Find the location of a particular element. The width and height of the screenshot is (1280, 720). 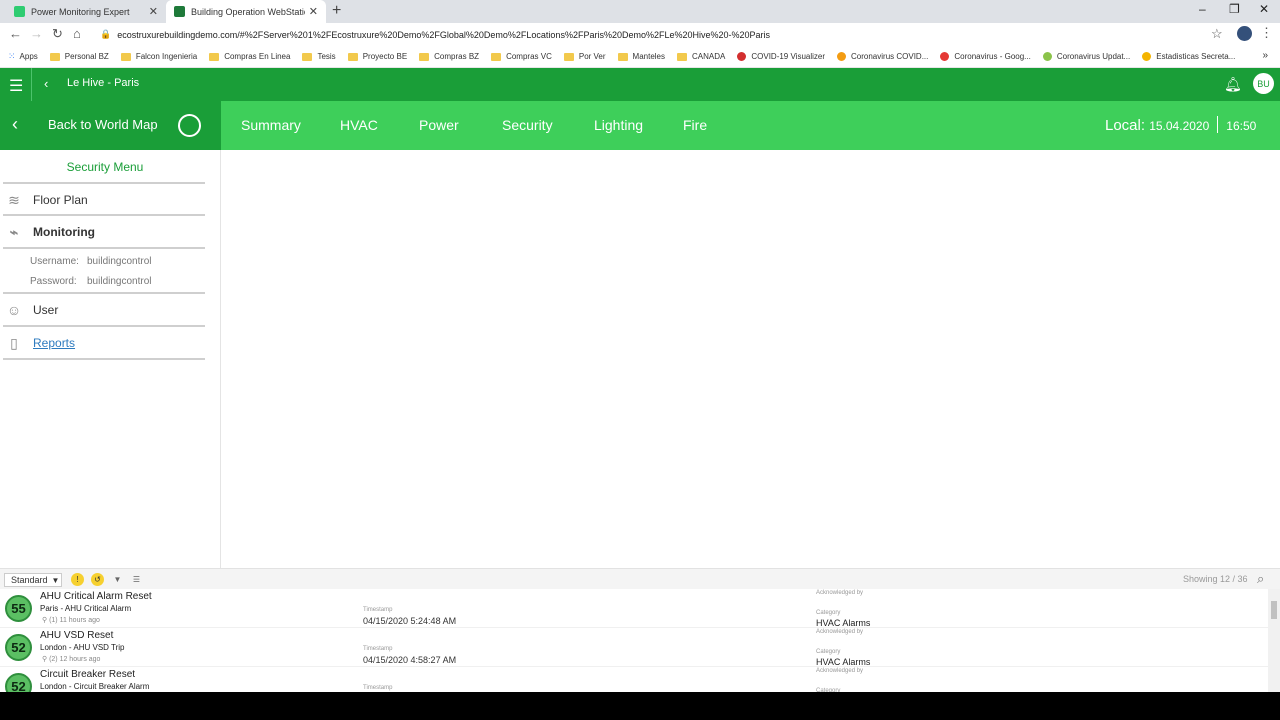

sidebar-item-floor-plan: ≋ Floor Plan is located at coordinates (46, 200).